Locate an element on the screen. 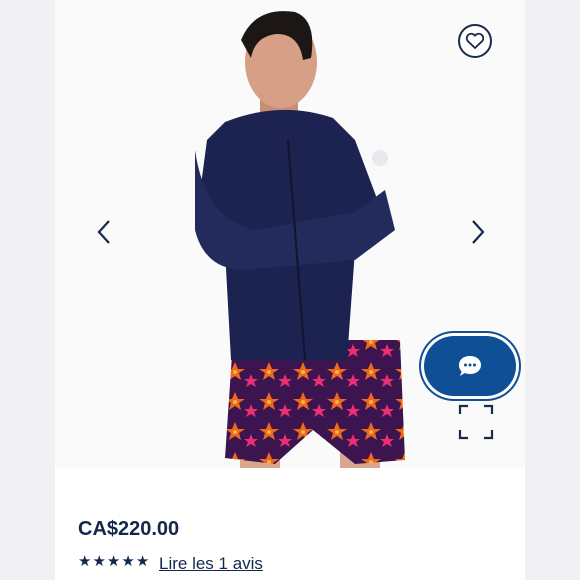  reviews-link: Lire les 1 avis is located at coordinates (211, 564).